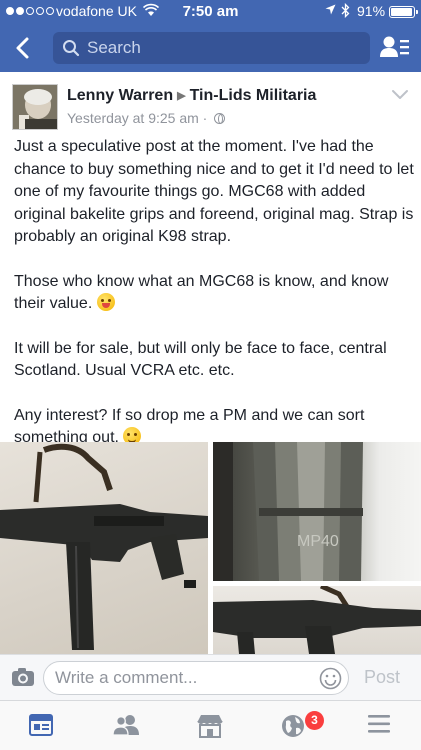 The image size is (421, 750). What do you see at coordinates (253, 95) in the screenshot?
I see `group-name: Tin-Lids Militaria` at bounding box center [253, 95].